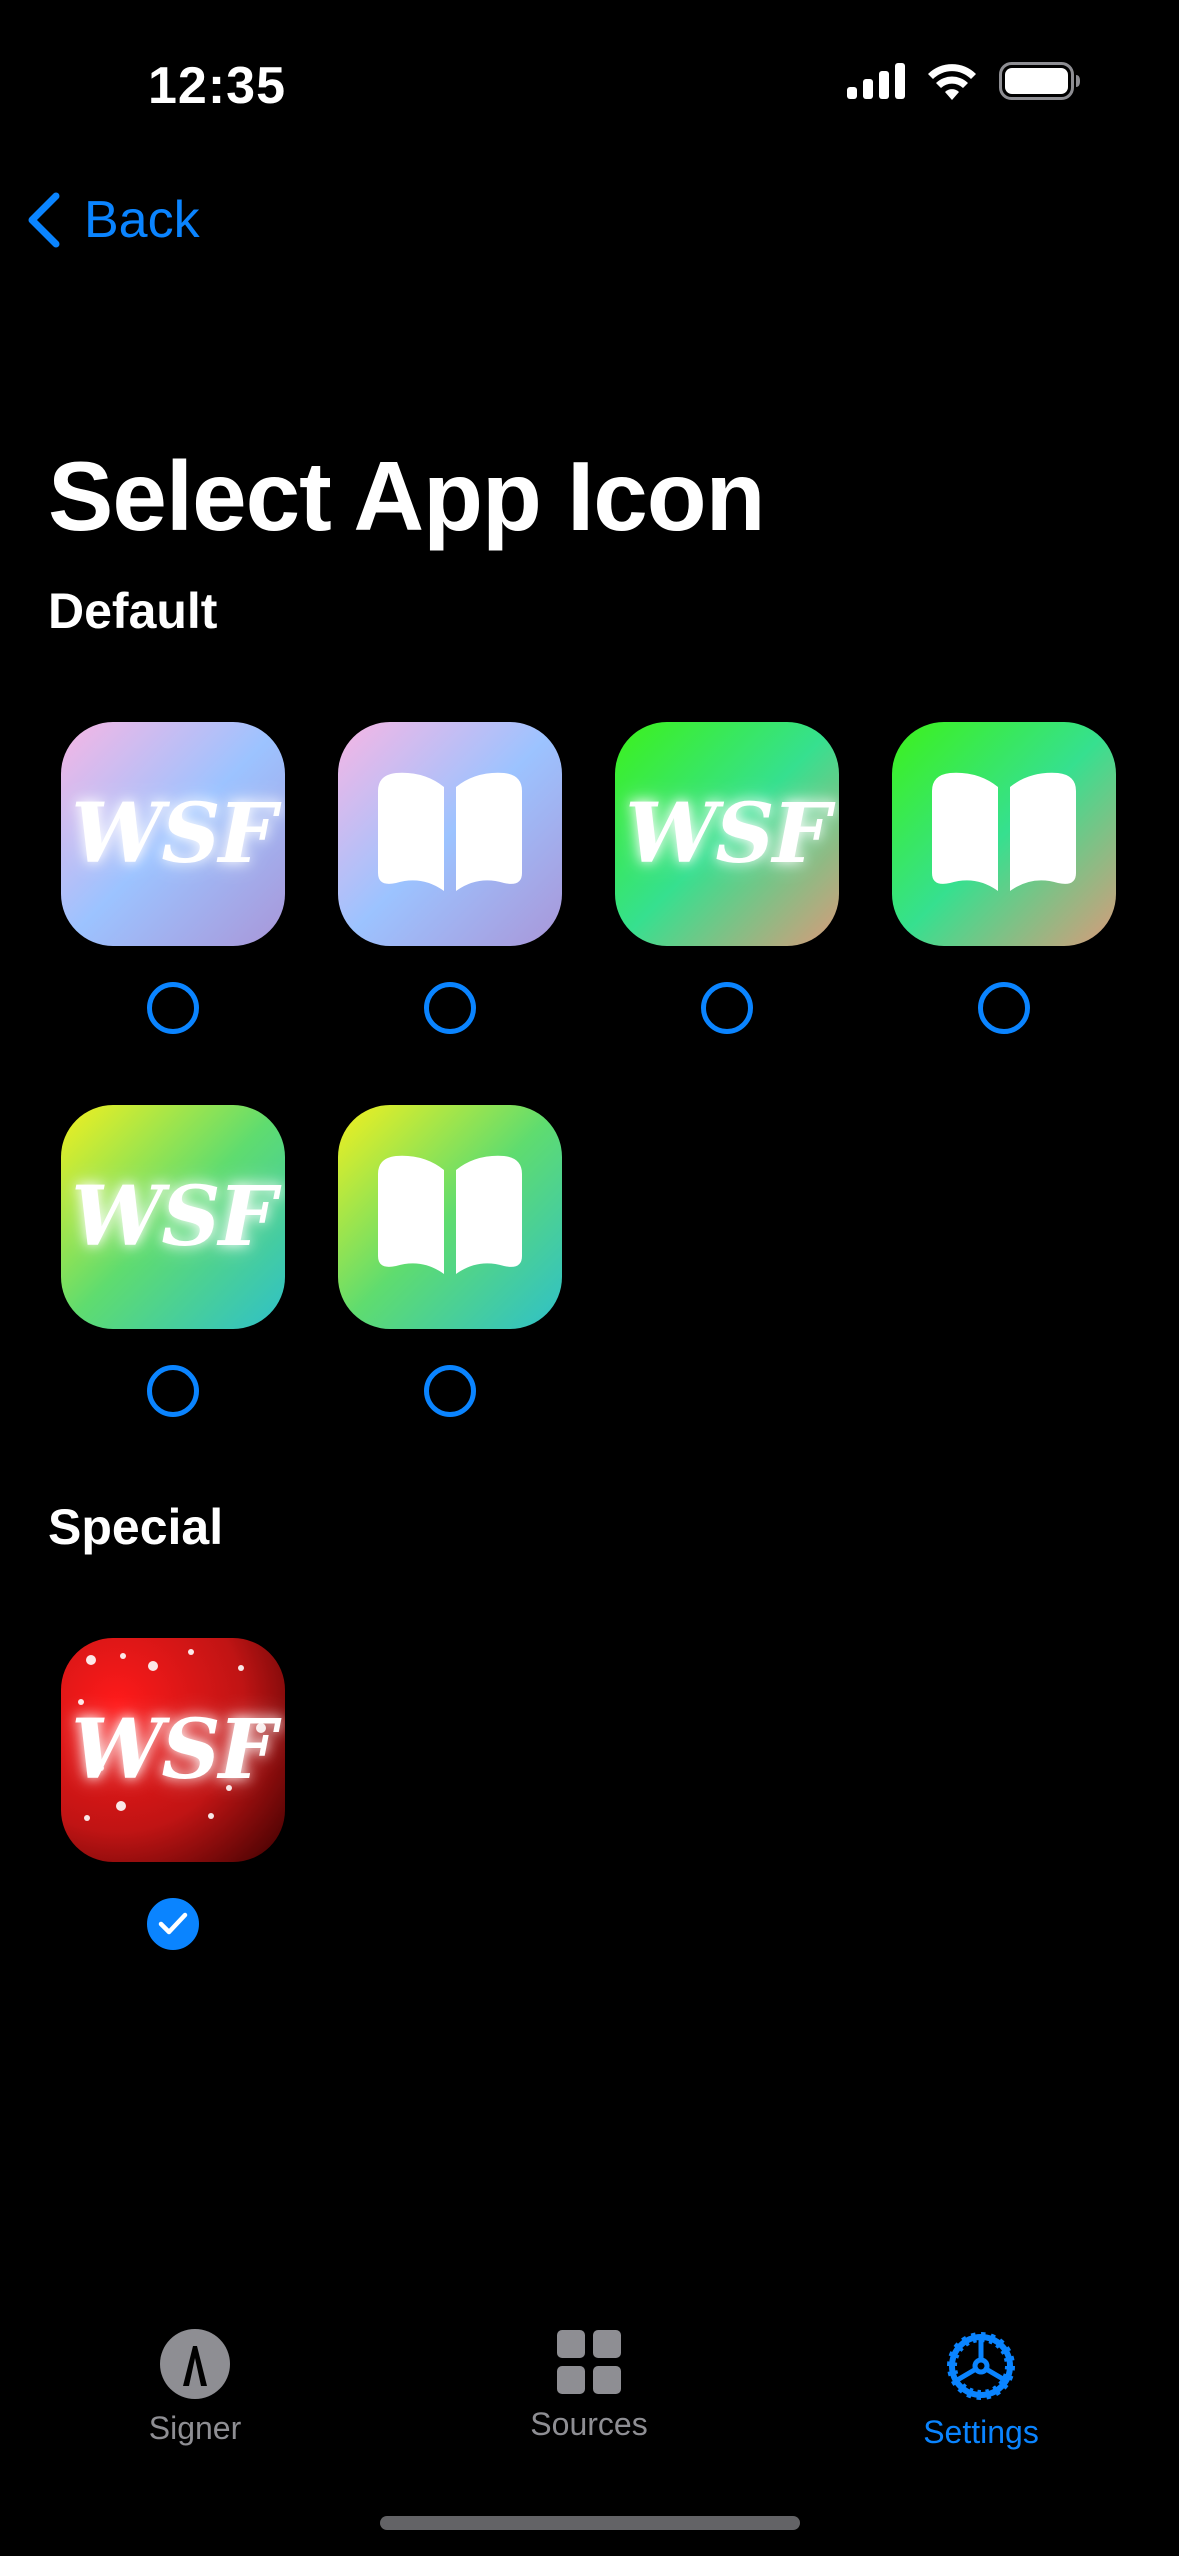 The height and width of the screenshot is (2556, 1179). What do you see at coordinates (195, 2428) in the screenshot?
I see `tab-signer-label: Signer` at bounding box center [195, 2428].